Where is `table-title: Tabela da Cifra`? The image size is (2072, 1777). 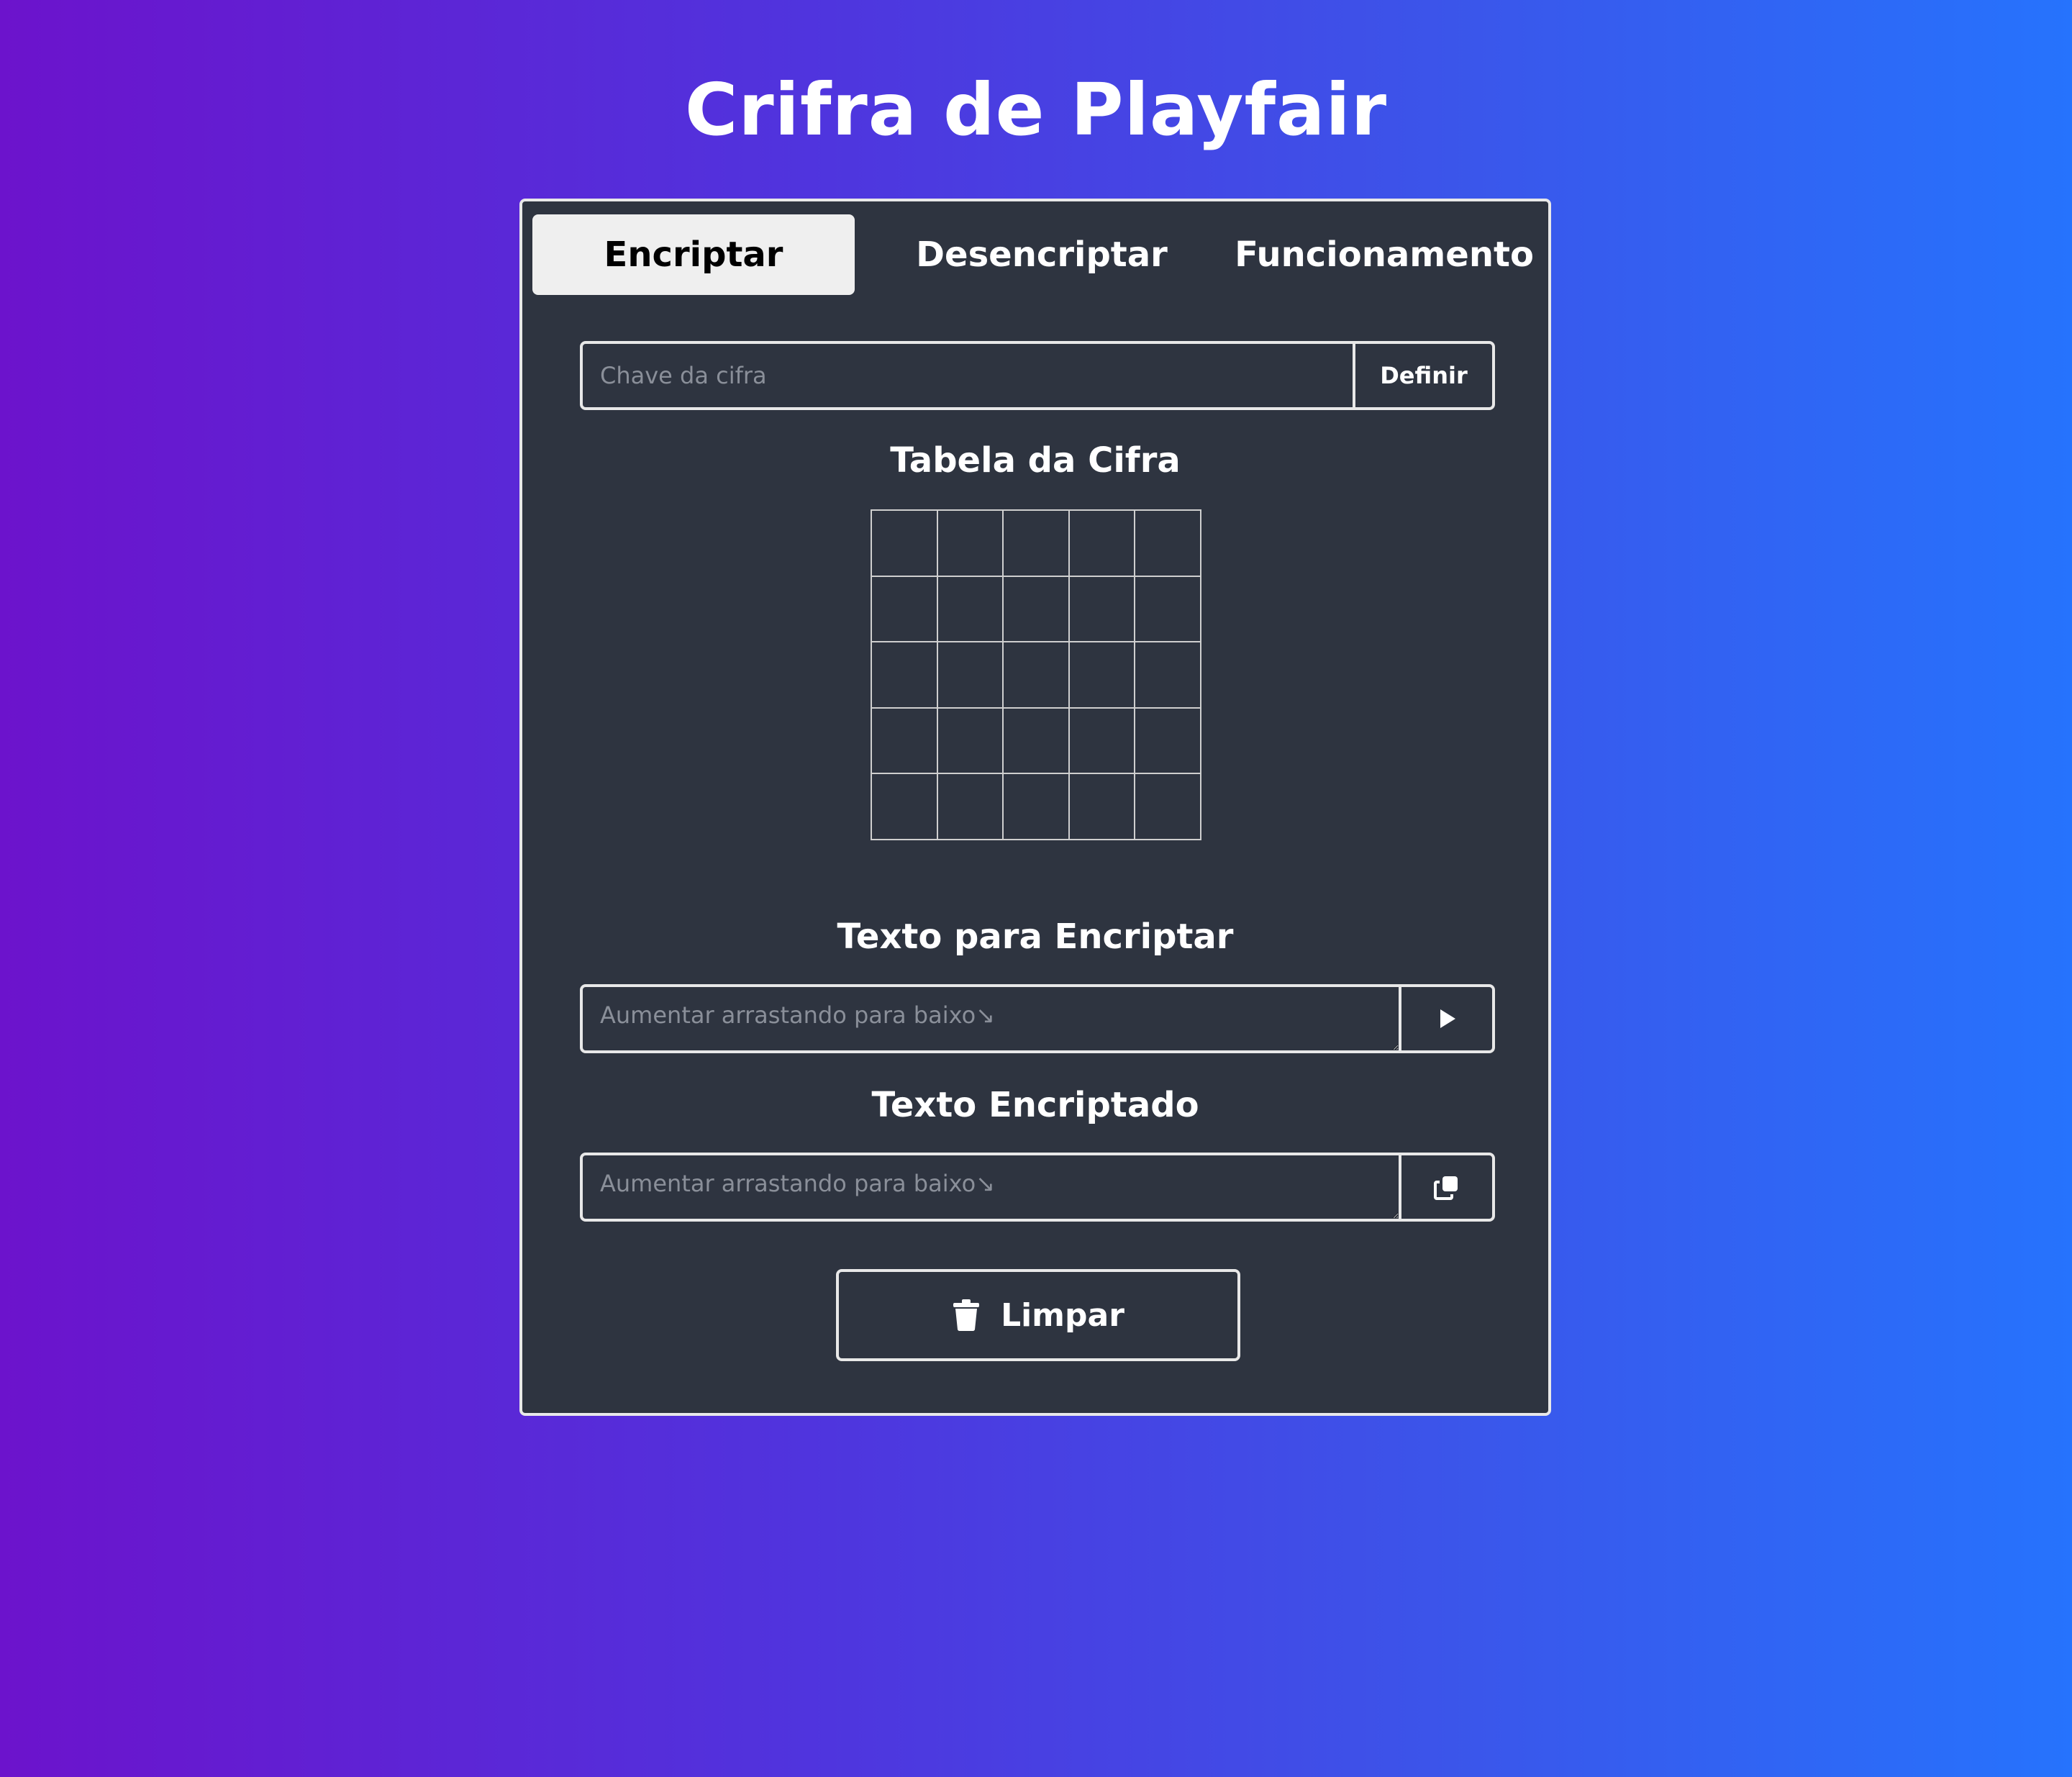 table-title: Tabela da Cifra is located at coordinates (1035, 460).